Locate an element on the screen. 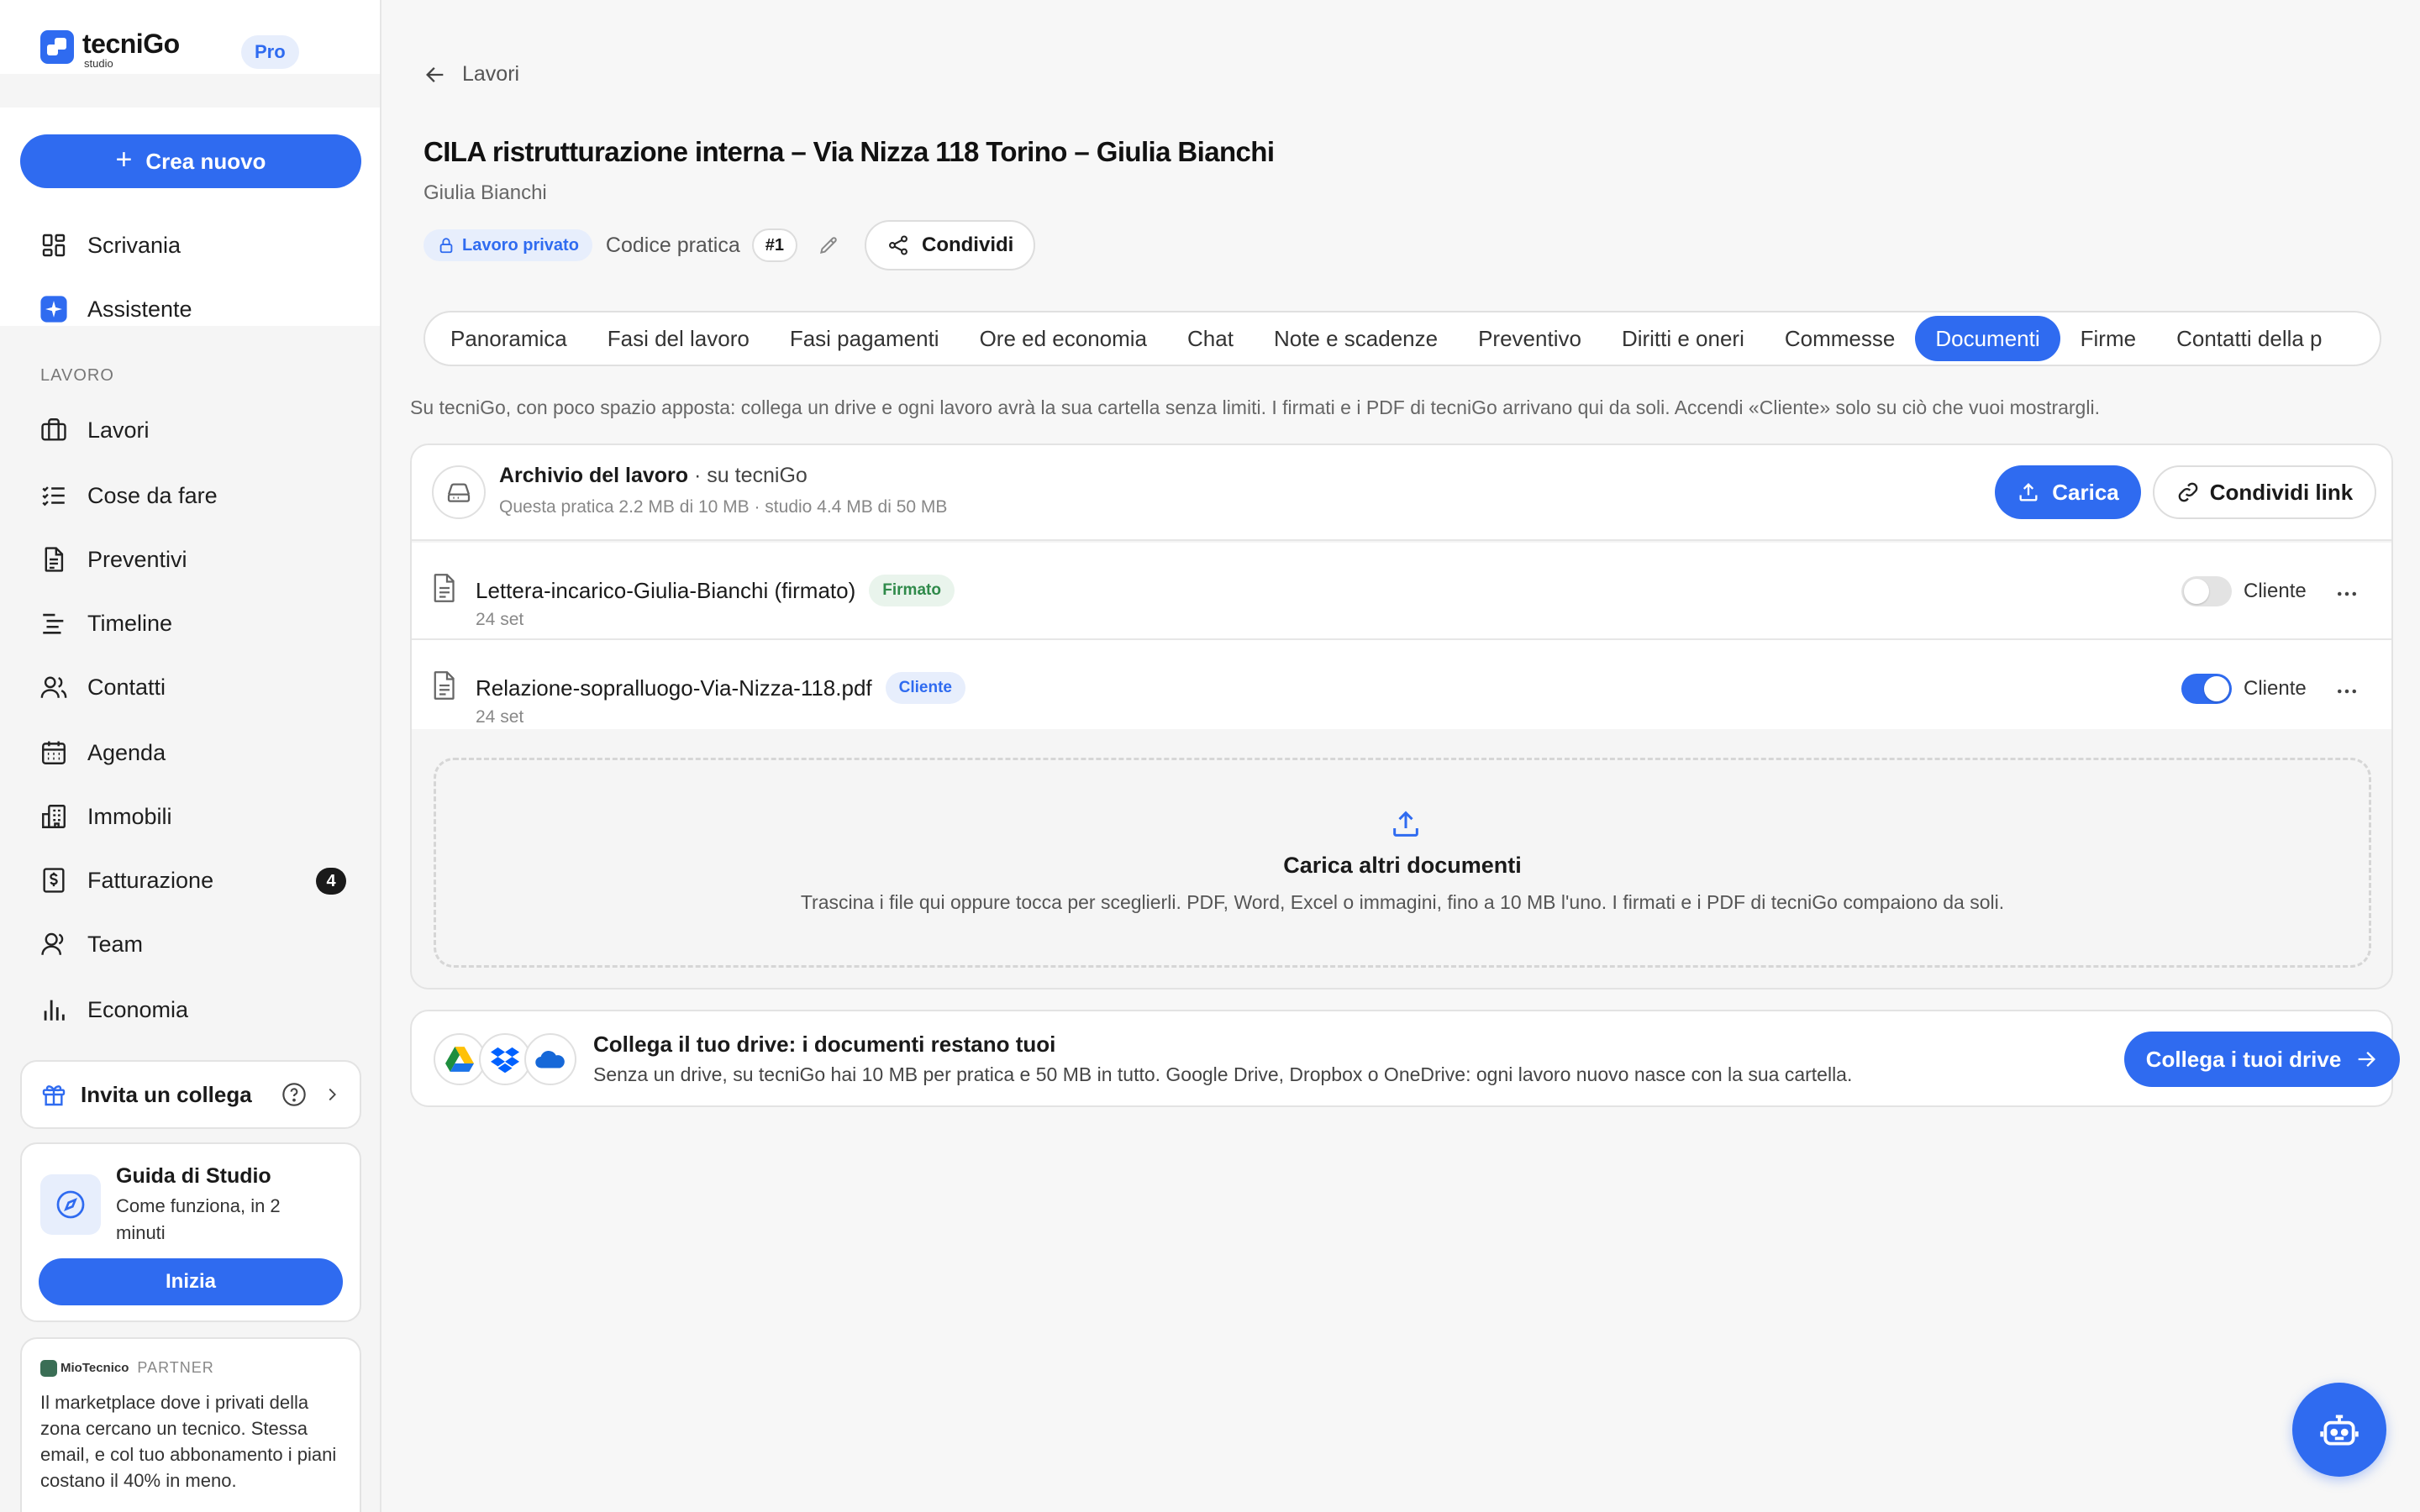 The image size is (2420, 1512). sidebar-item-timeline: Timeline is located at coordinates (199, 623).